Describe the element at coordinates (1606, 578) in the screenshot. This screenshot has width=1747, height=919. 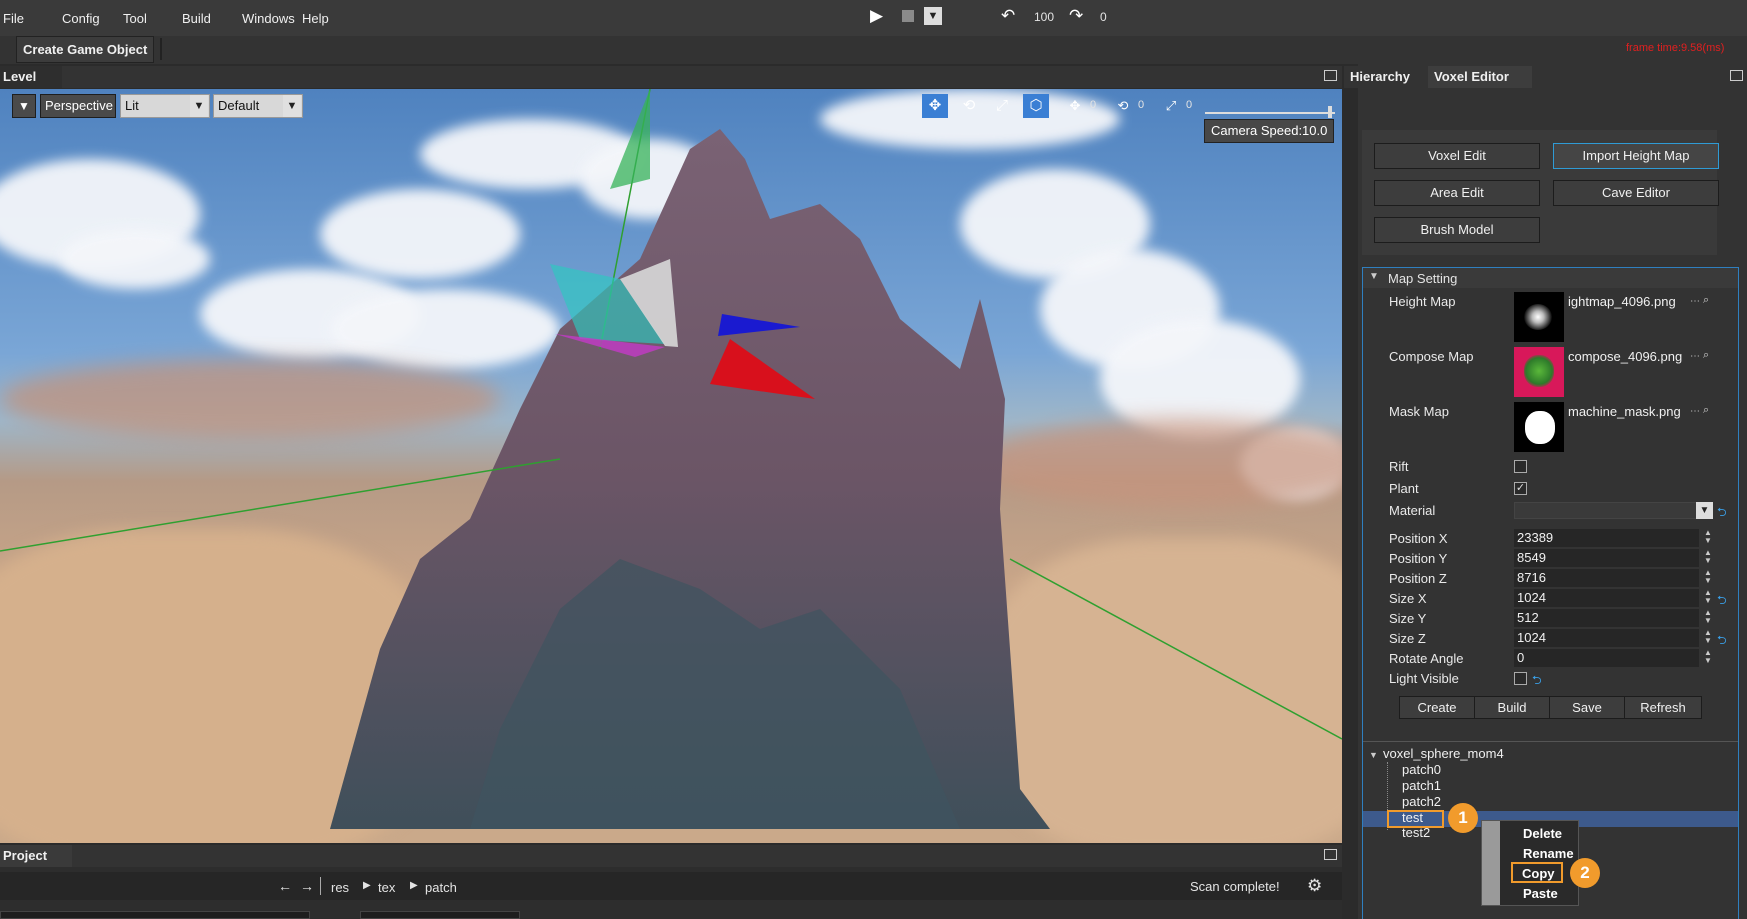
I see `position-z-input: 8716` at that location.